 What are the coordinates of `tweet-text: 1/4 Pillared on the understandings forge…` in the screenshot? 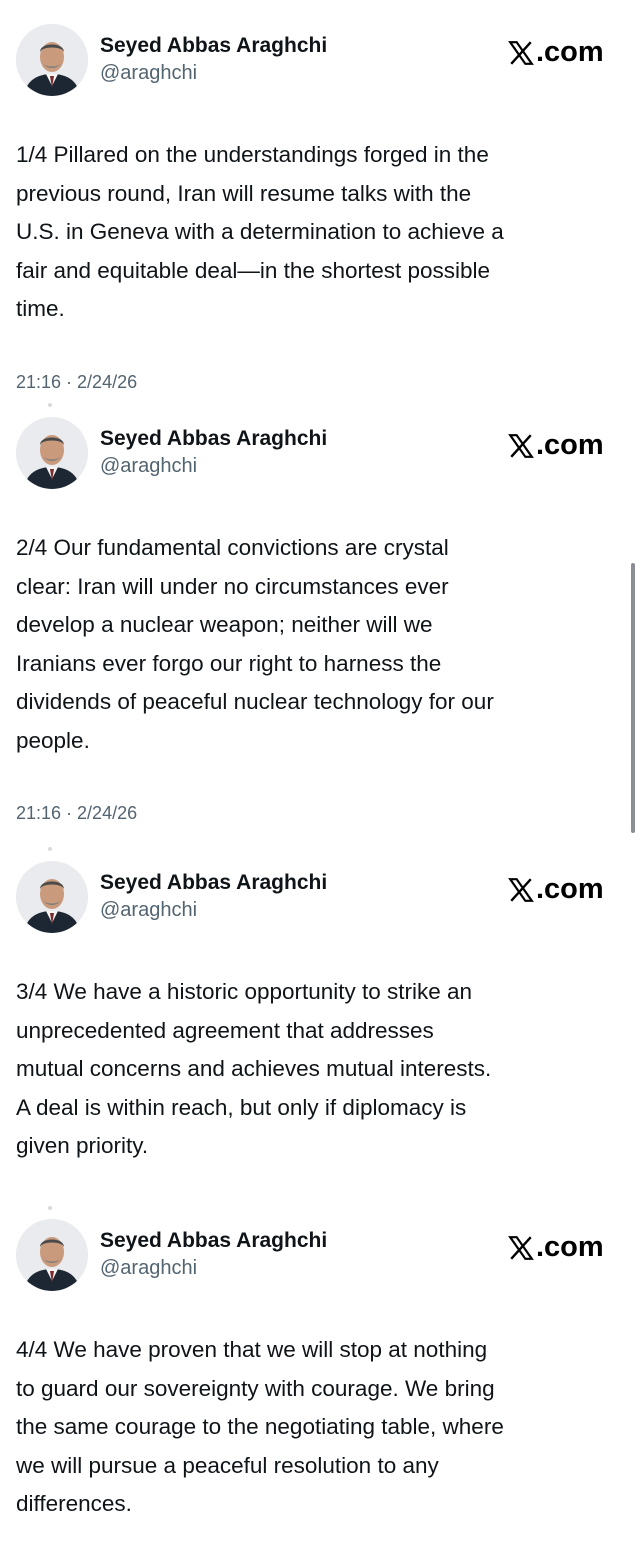 It's located at (260, 231).